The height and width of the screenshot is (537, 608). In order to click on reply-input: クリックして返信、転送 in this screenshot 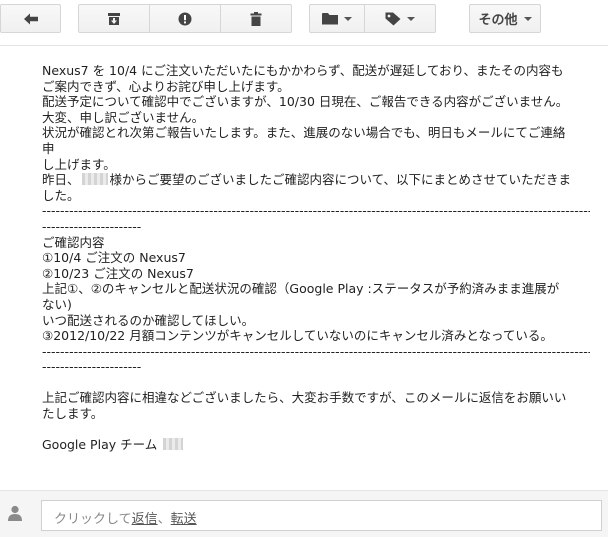, I will do `click(321, 515)`.